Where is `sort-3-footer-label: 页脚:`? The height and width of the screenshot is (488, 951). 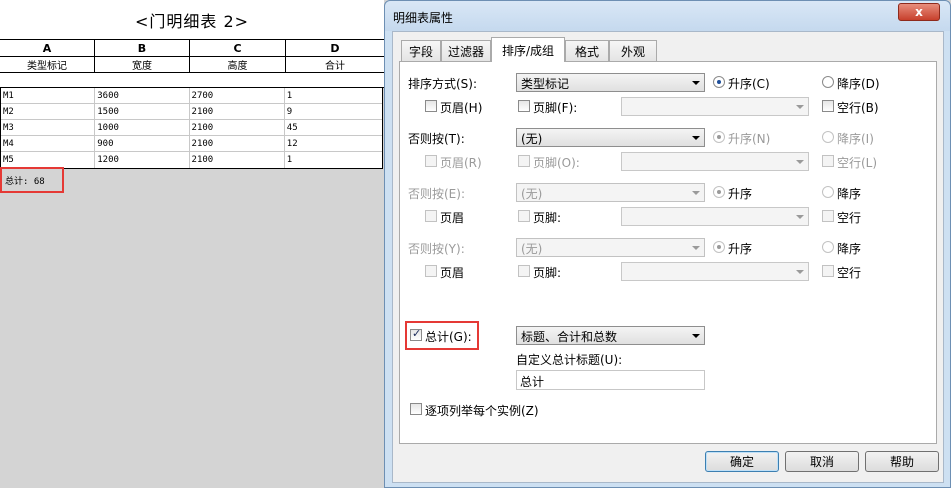
sort-3-footer-label: 页脚: is located at coordinates (547, 218).